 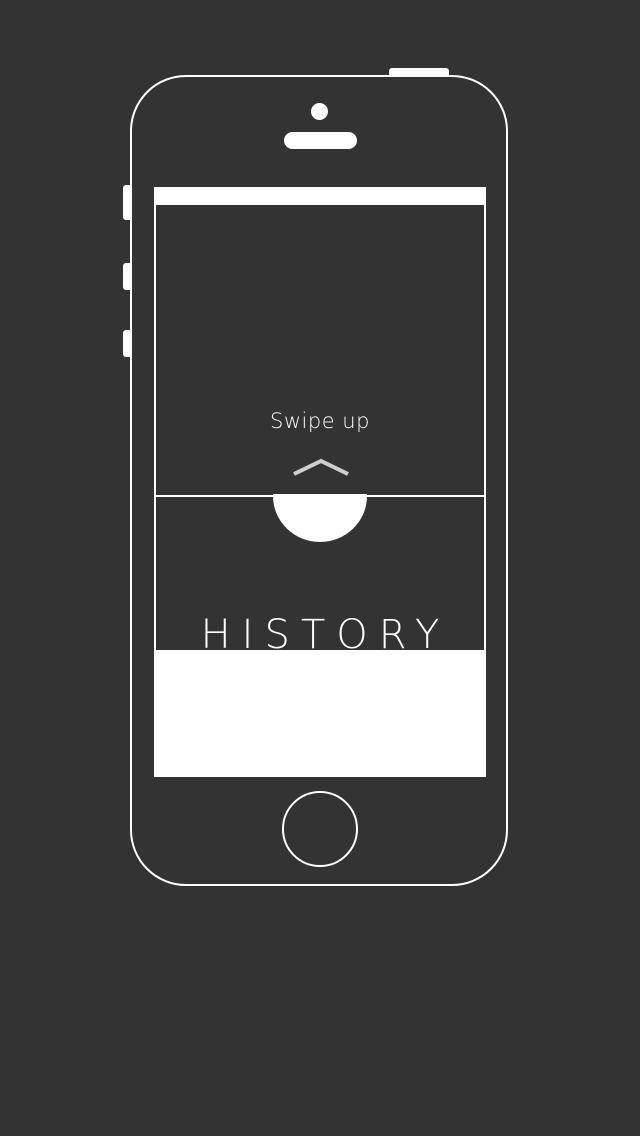 I want to click on volume-down-button, so click(x=127, y=343).